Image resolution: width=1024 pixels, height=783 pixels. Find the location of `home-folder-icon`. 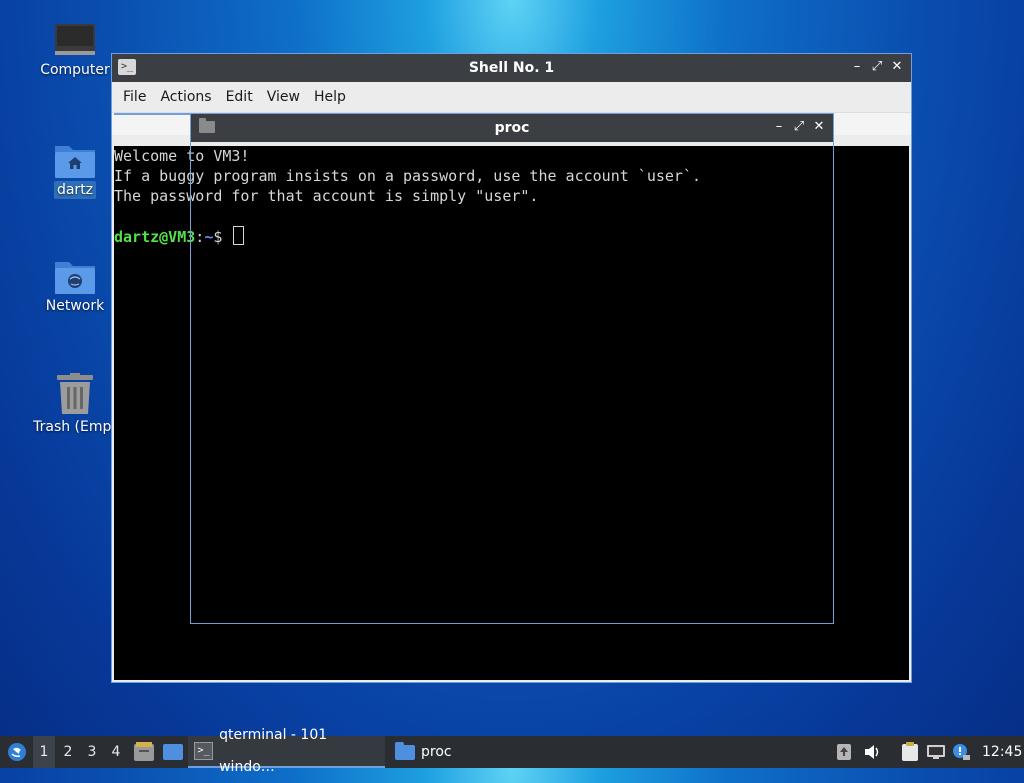

home-folder-icon is located at coordinates (75, 160).